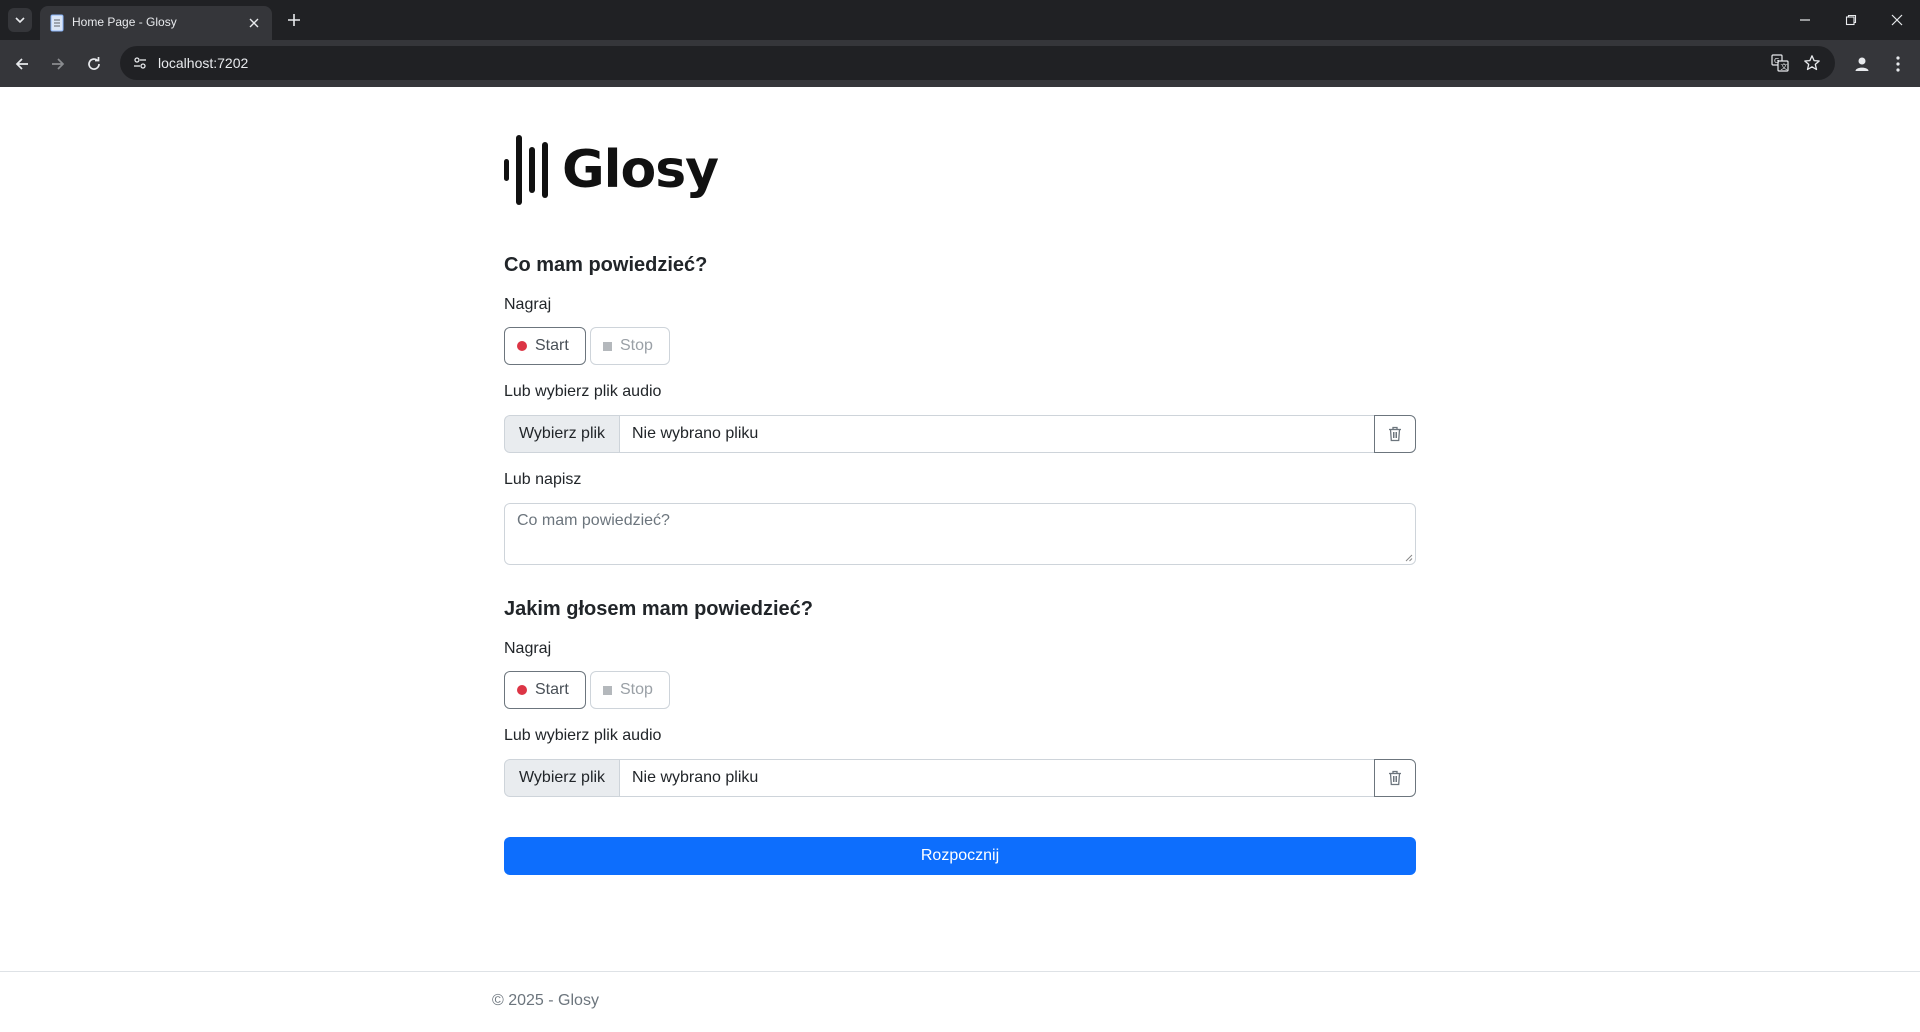 This screenshot has width=1920, height=1032. What do you see at coordinates (658, 609) in the screenshot?
I see `section-voice-heading: Jakim głosem mam powiedzieć?` at bounding box center [658, 609].